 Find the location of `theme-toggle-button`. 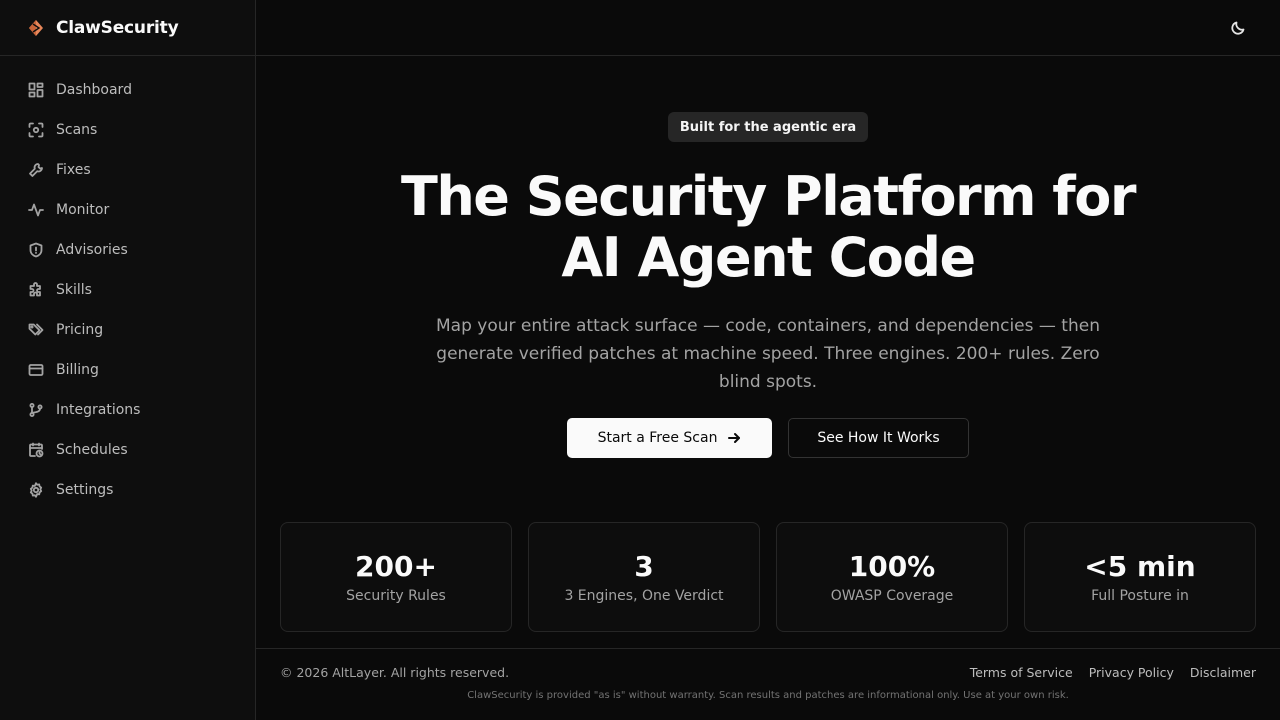

theme-toggle-button is located at coordinates (1238, 28).